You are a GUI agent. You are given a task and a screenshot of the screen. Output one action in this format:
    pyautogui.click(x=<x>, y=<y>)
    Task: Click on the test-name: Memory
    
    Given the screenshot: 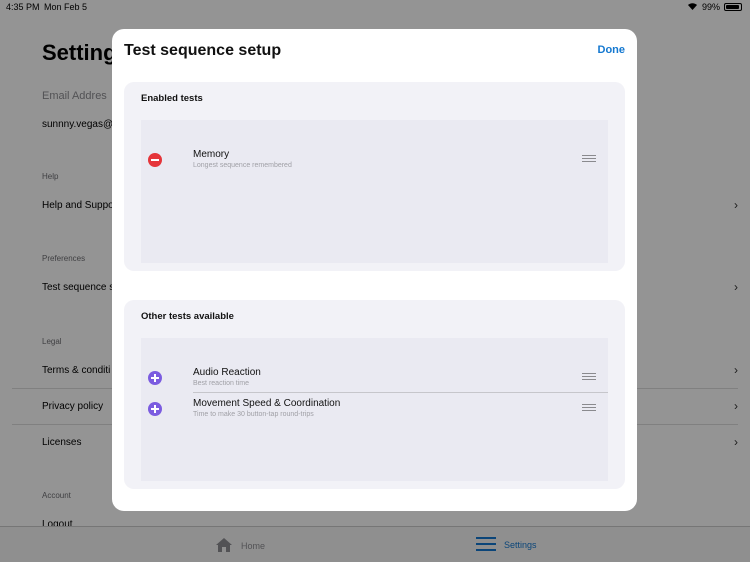 What is the action you would take?
    pyautogui.click(x=211, y=154)
    